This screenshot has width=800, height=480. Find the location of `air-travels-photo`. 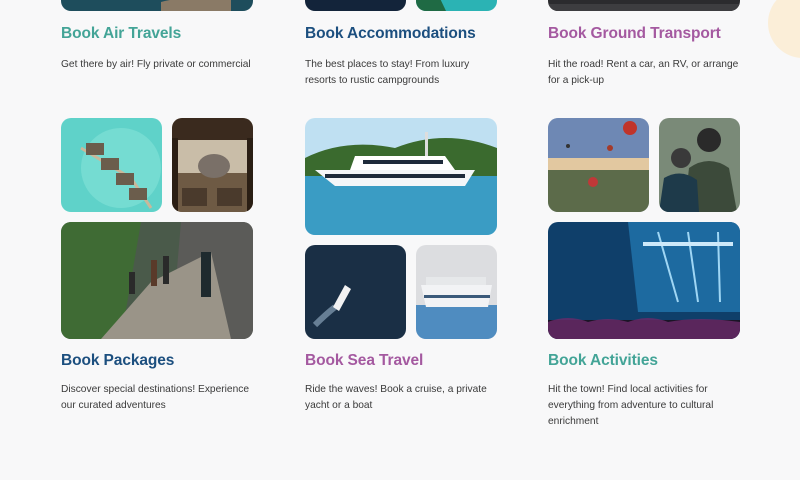

air-travels-photo is located at coordinates (157, 5).